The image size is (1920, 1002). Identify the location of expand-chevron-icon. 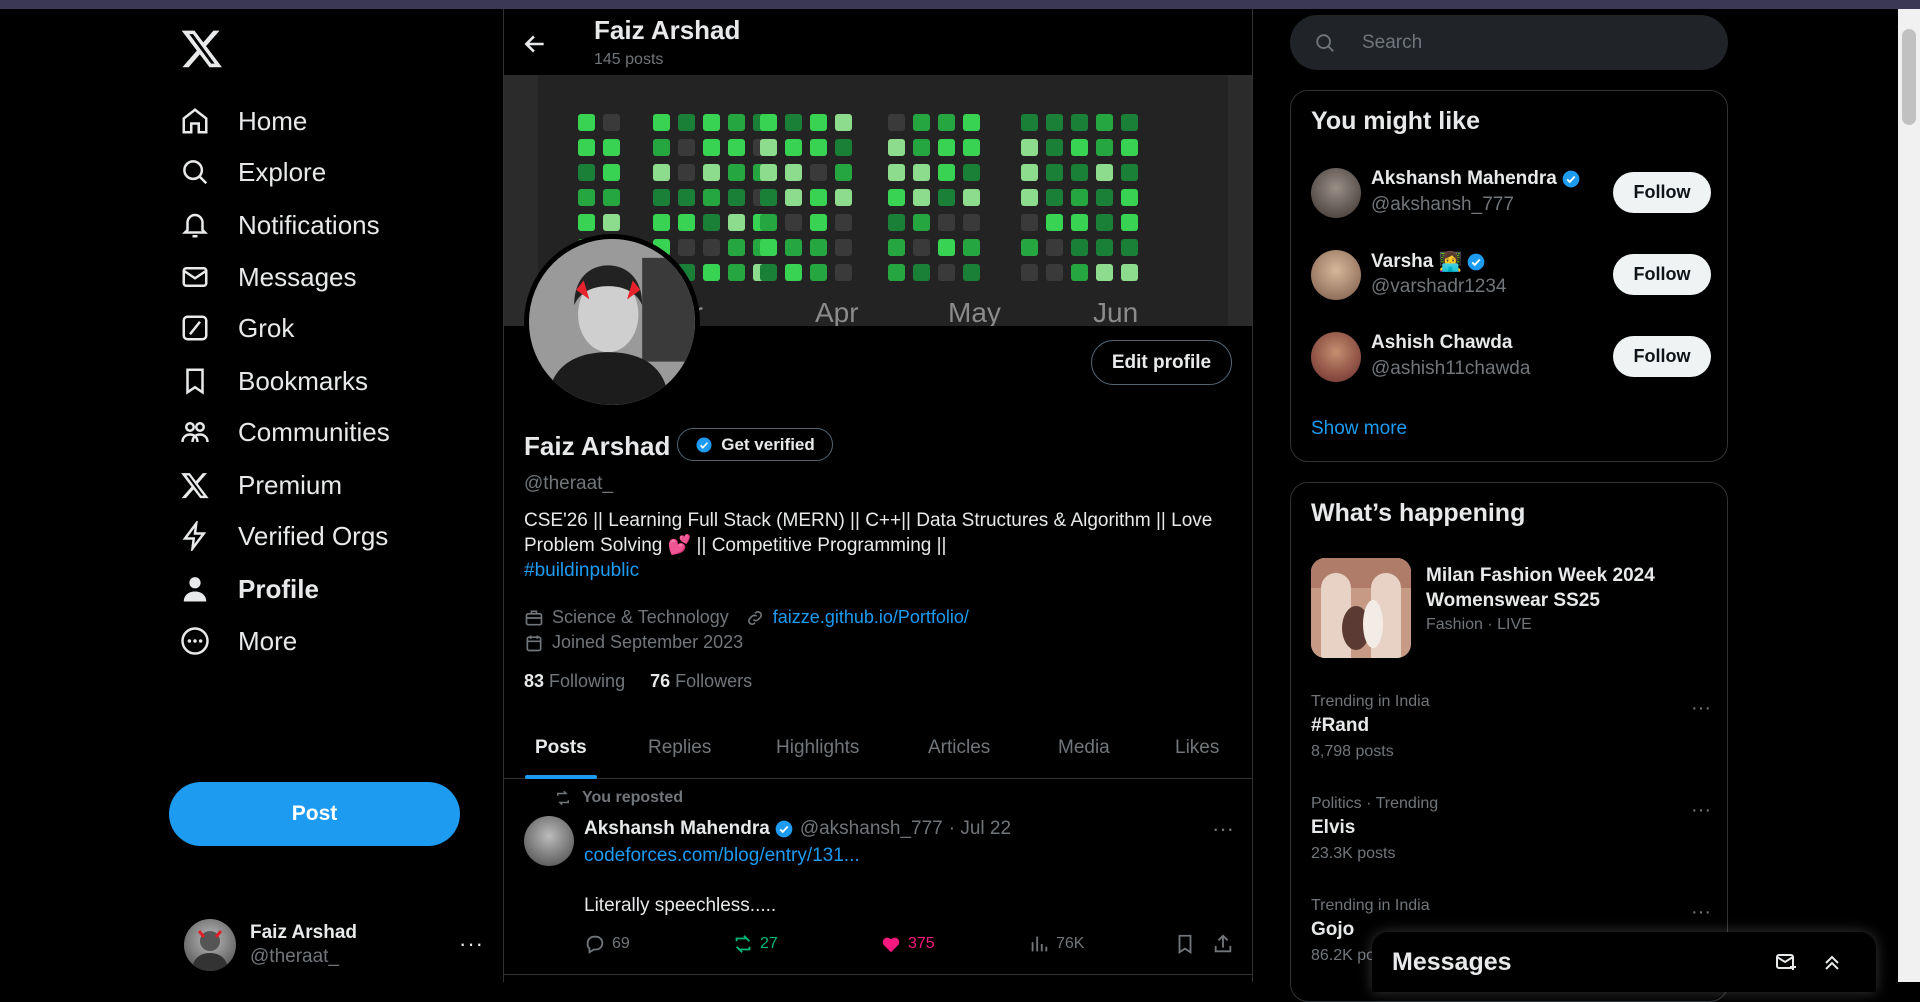
(1832, 962).